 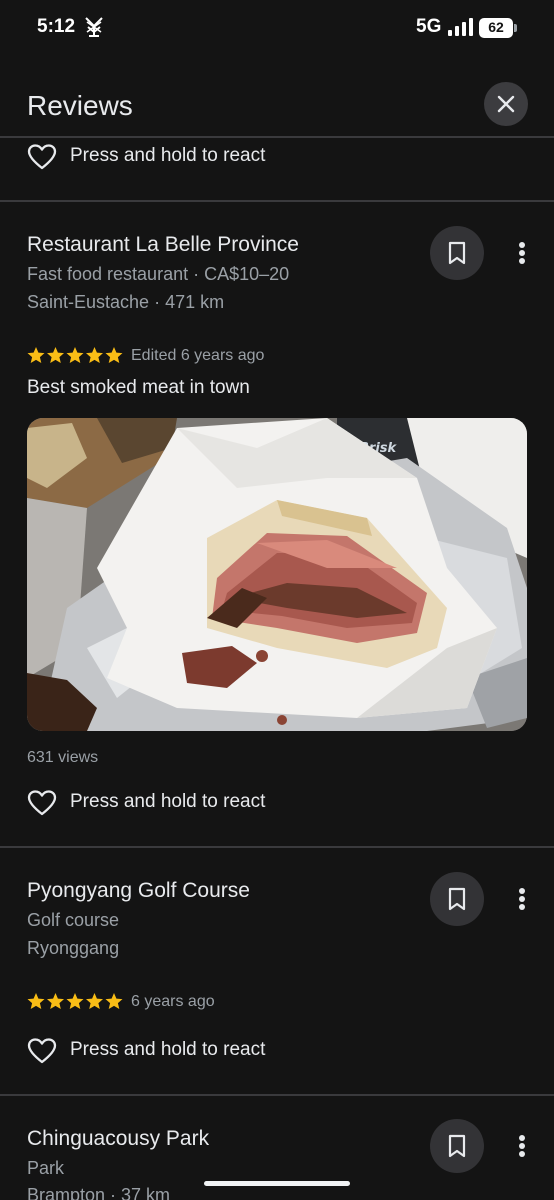 What do you see at coordinates (46, 1168) in the screenshot?
I see `place-category: Park` at bounding box center [46, 1168].